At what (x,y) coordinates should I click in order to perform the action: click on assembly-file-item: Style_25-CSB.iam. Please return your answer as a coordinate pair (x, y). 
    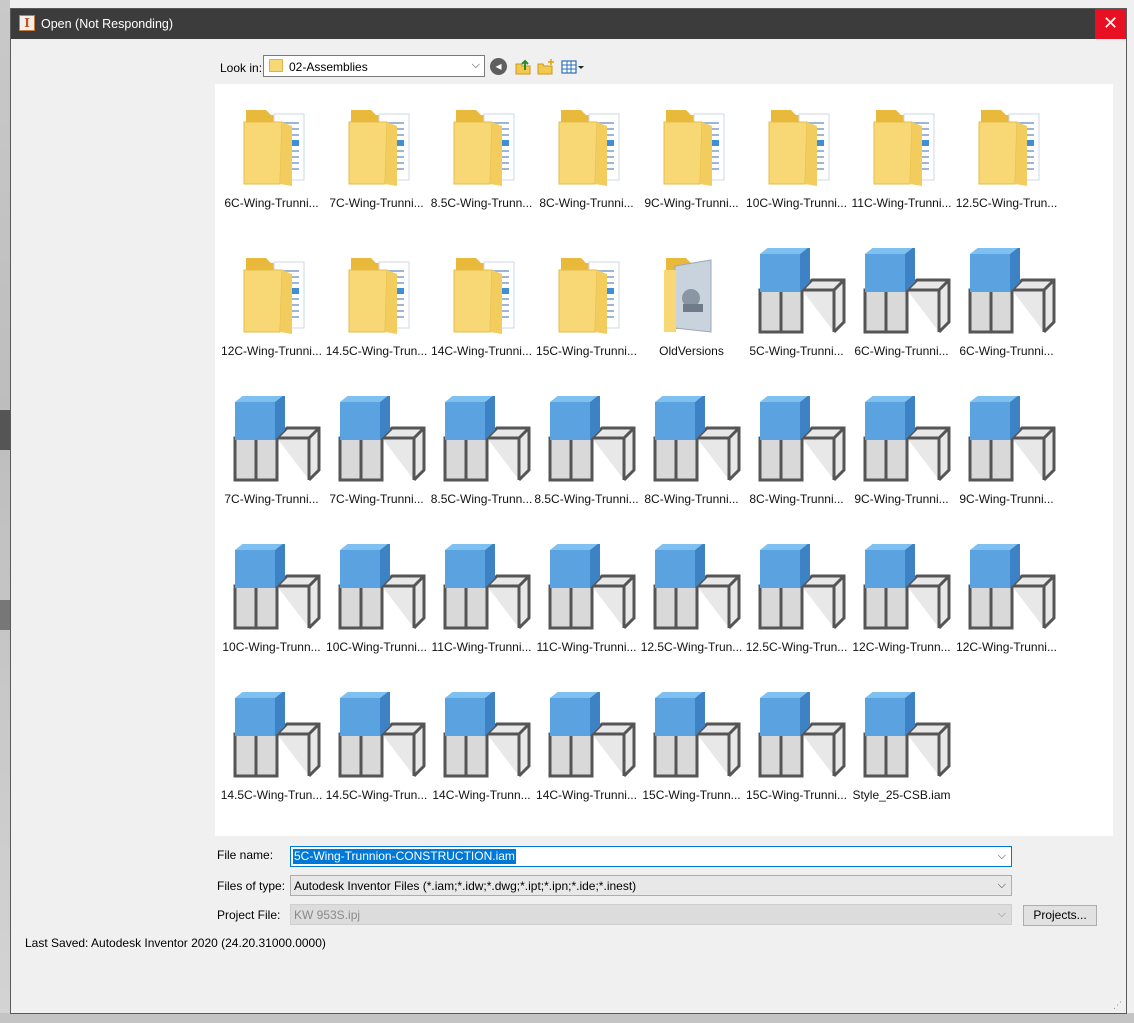
    Looking at the image, I should click on (901, 752).